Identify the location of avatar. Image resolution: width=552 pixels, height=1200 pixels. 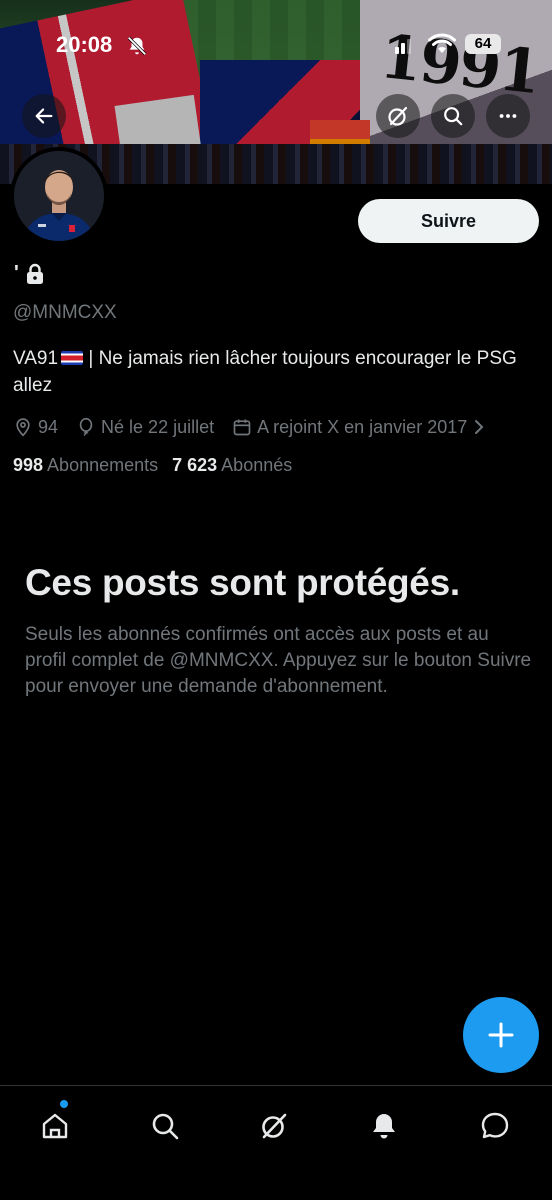
(59, 196).